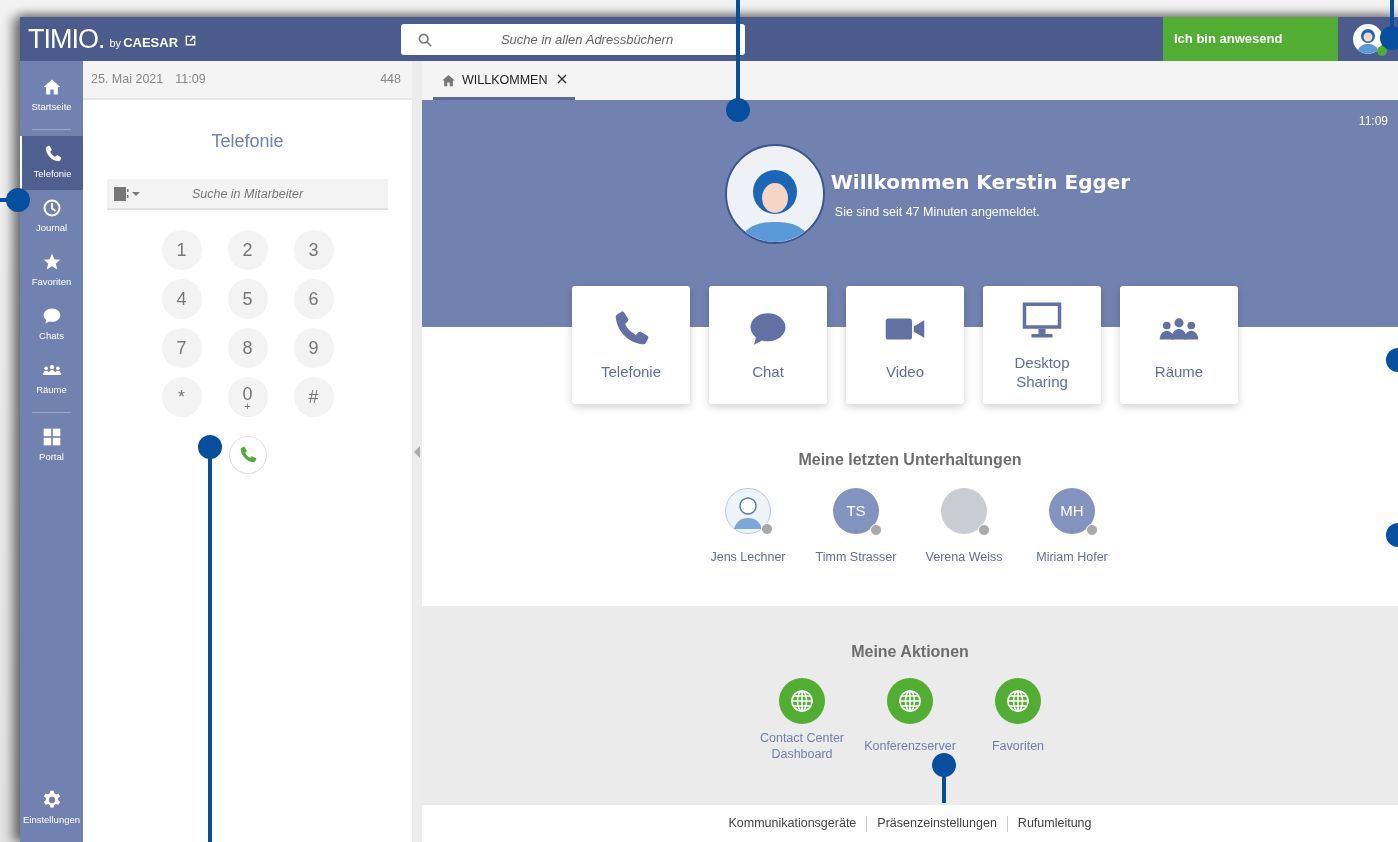 This screenshot has width=1398, height=842. What do you see at coordinates (792, 823) in the screenshot?
I see `footer-link: Kommunikationsgeräte` at bounding box center [792, 823].